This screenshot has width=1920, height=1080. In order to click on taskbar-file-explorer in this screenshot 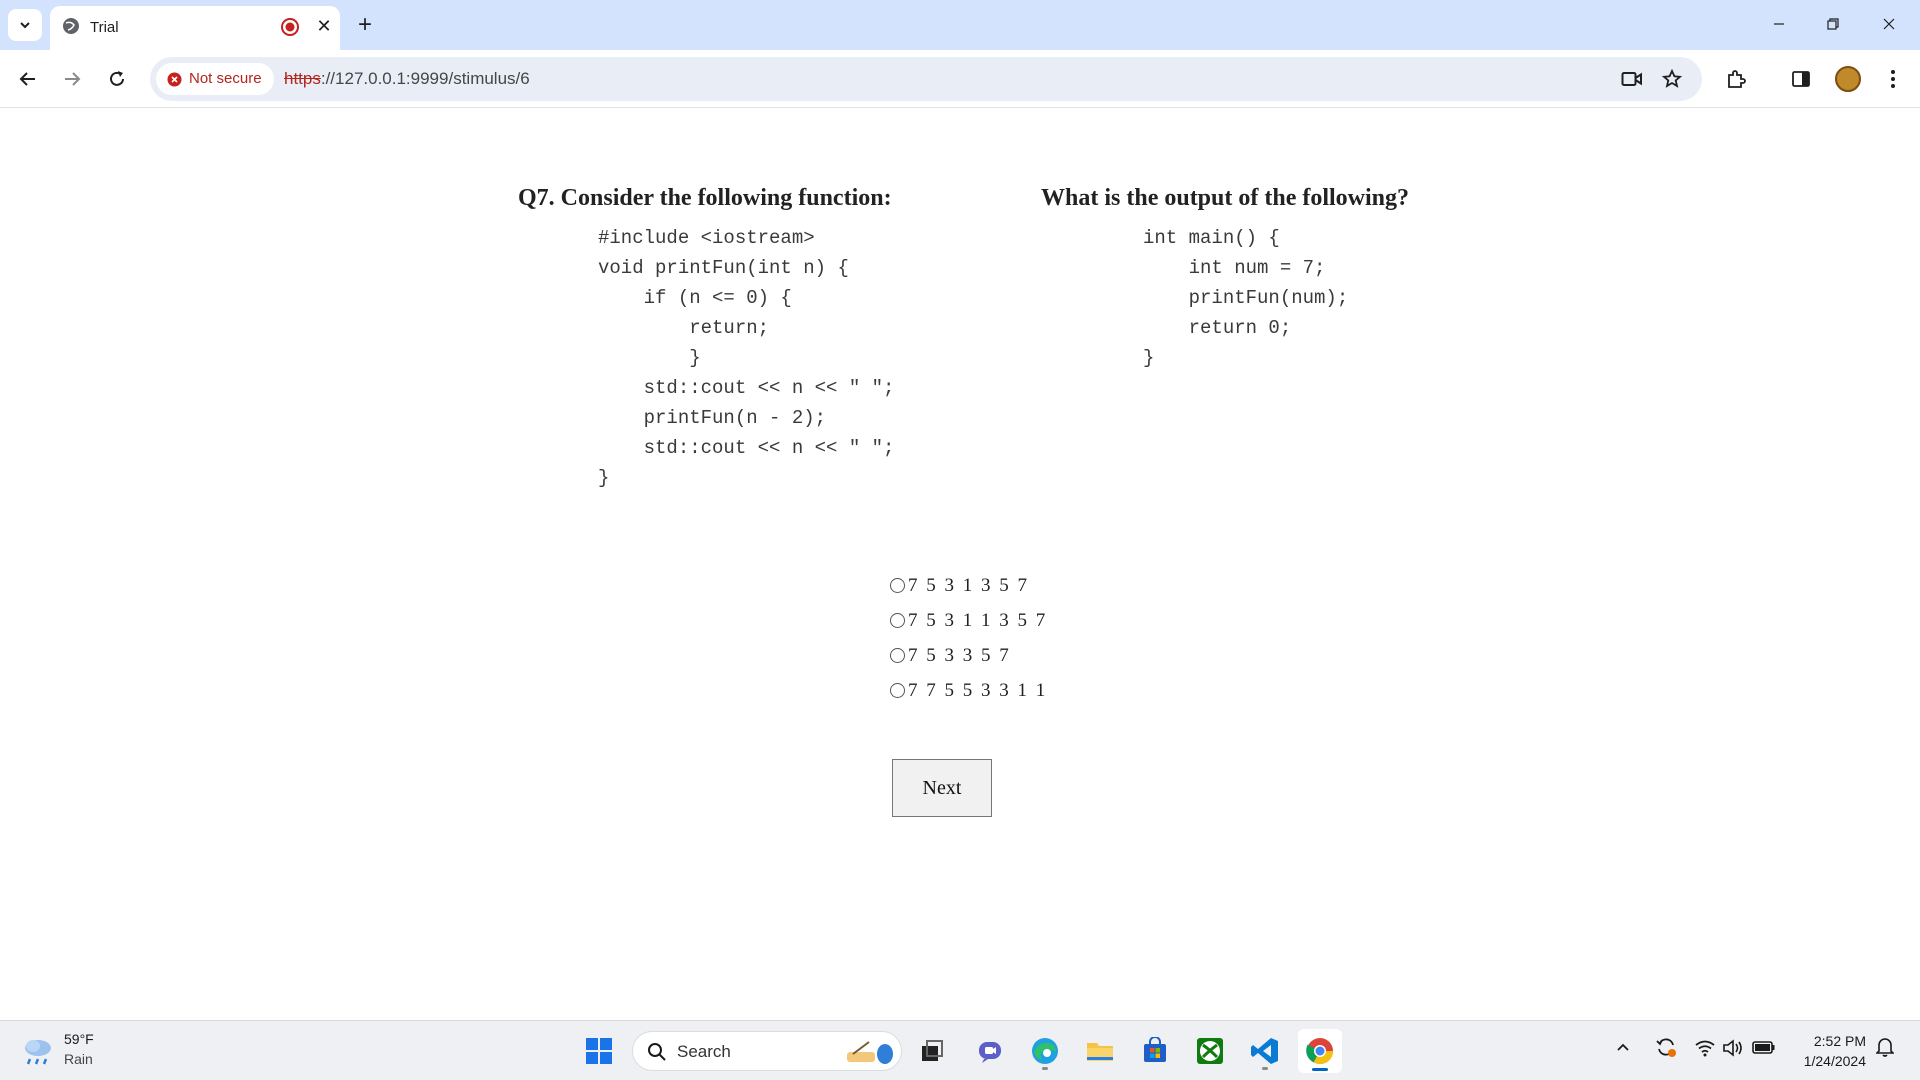, I will do `click(1100, 1051)`.